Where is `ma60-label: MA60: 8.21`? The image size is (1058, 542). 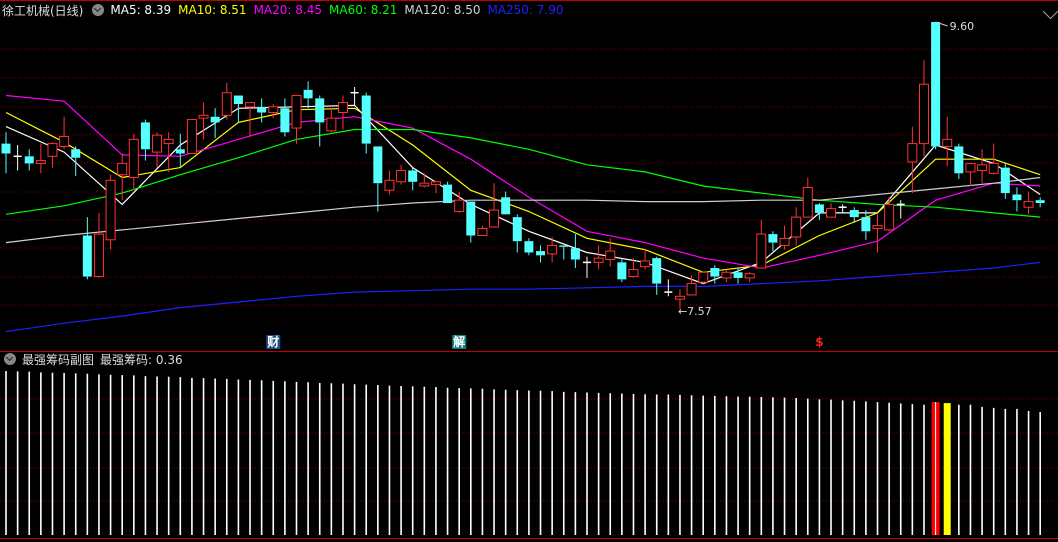
ma60-label: MA60: 8.21 is located at coordinates (363, 10).